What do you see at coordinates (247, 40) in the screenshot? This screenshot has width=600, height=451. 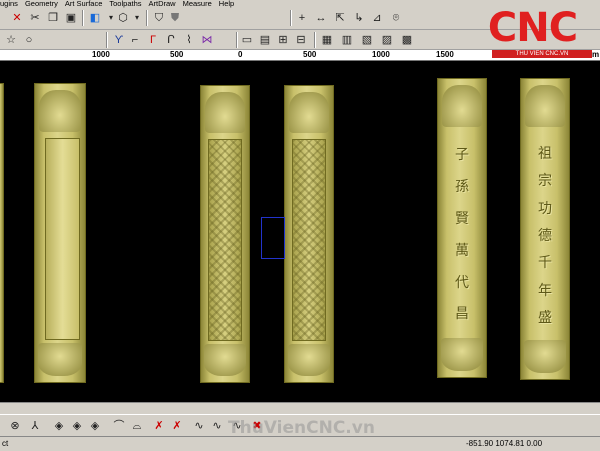 I see `group-icon: ▭` at bounding box center [247, 40].